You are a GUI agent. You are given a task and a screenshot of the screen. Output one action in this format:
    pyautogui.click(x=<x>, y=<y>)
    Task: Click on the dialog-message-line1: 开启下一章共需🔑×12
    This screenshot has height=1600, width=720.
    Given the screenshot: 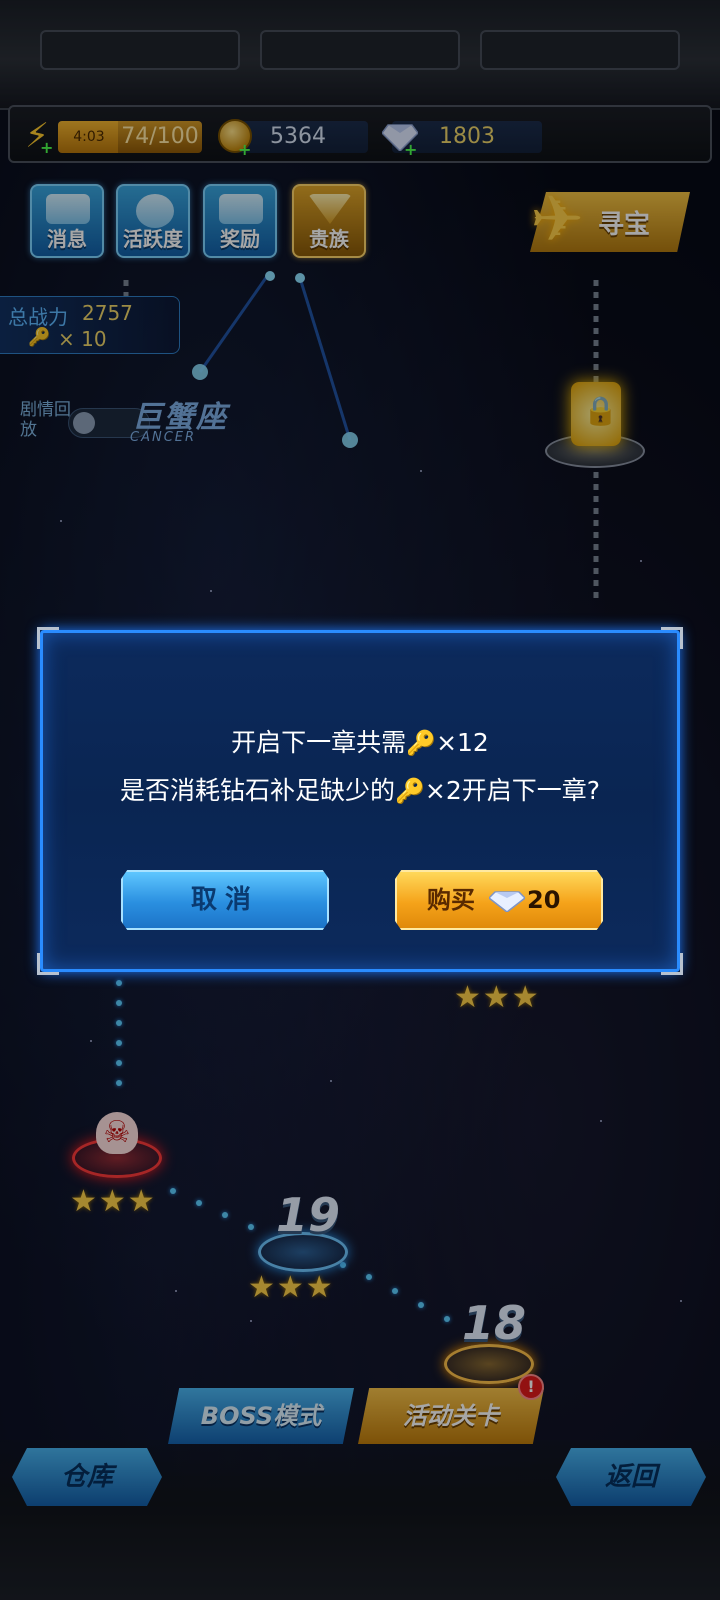 What is the action you would take?
    pyautogui.click(x=360, y=741)
    